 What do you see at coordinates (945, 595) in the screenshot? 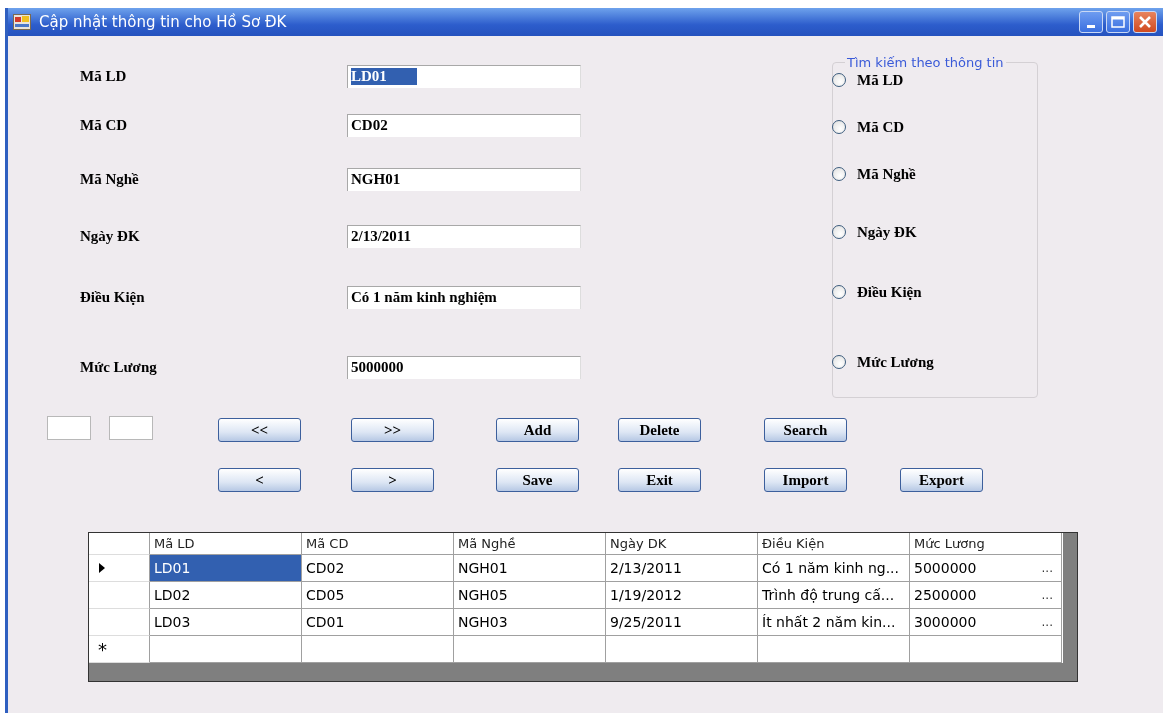
I see `table-cell: 2500000` at bounding box center [945, 595].